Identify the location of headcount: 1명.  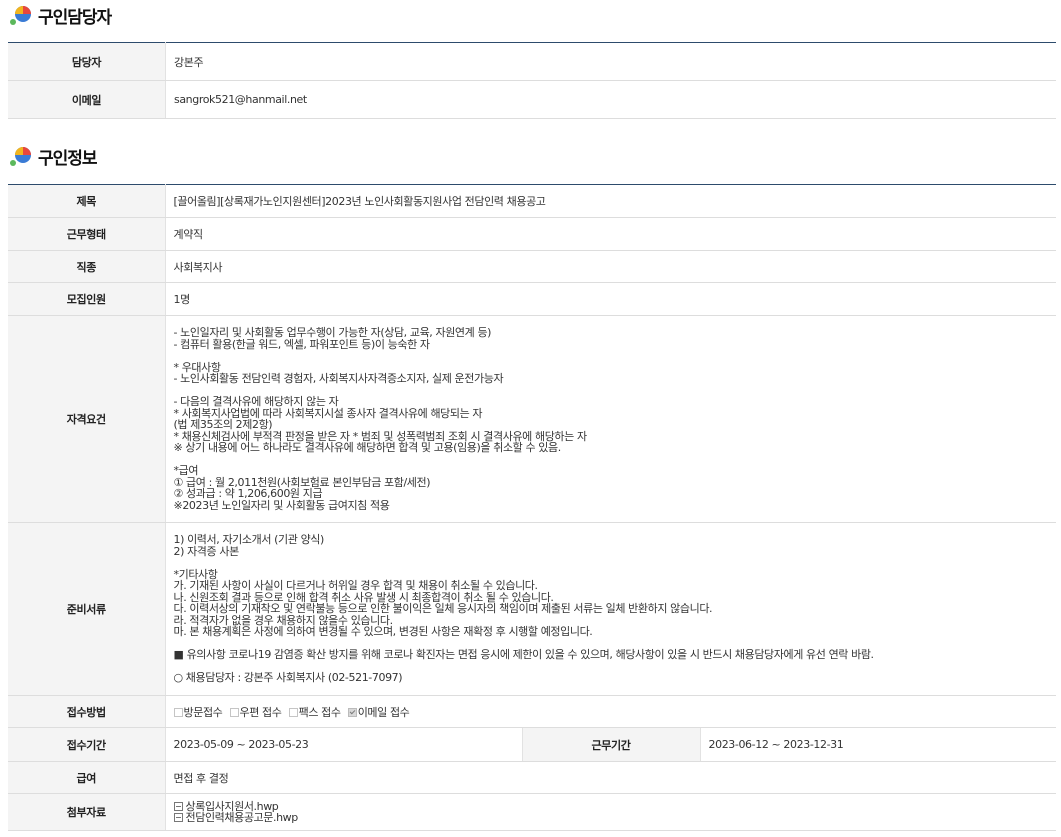
(611, 299).